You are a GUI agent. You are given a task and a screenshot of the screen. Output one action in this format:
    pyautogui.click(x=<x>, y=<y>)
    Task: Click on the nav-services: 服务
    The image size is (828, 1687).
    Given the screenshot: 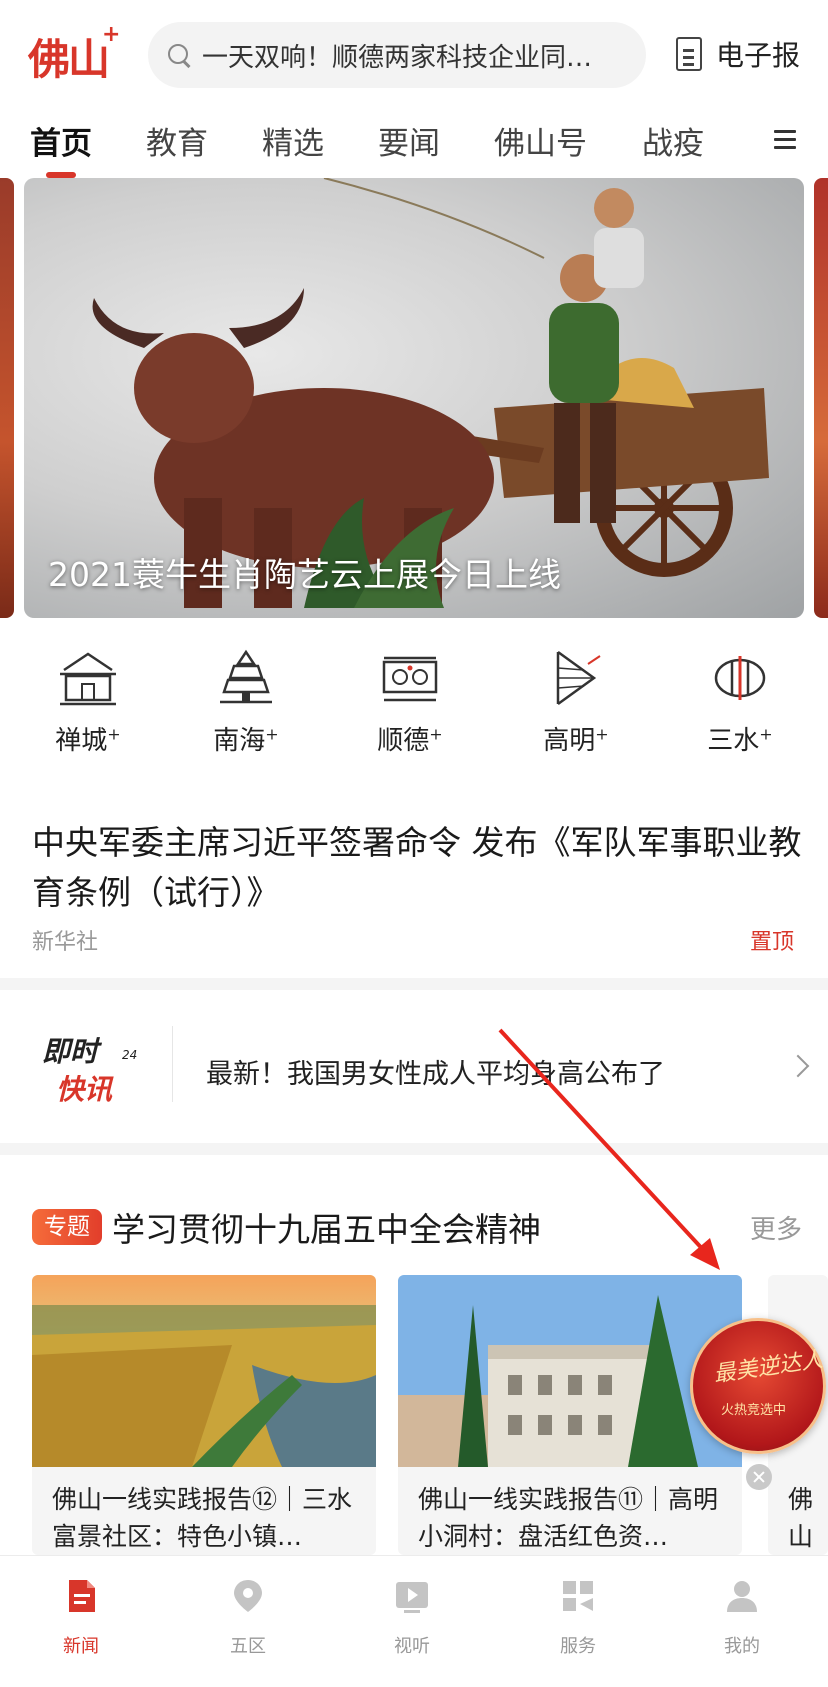 What is the action you would take?
    pyautogui.click(x=578, y=1617)
    